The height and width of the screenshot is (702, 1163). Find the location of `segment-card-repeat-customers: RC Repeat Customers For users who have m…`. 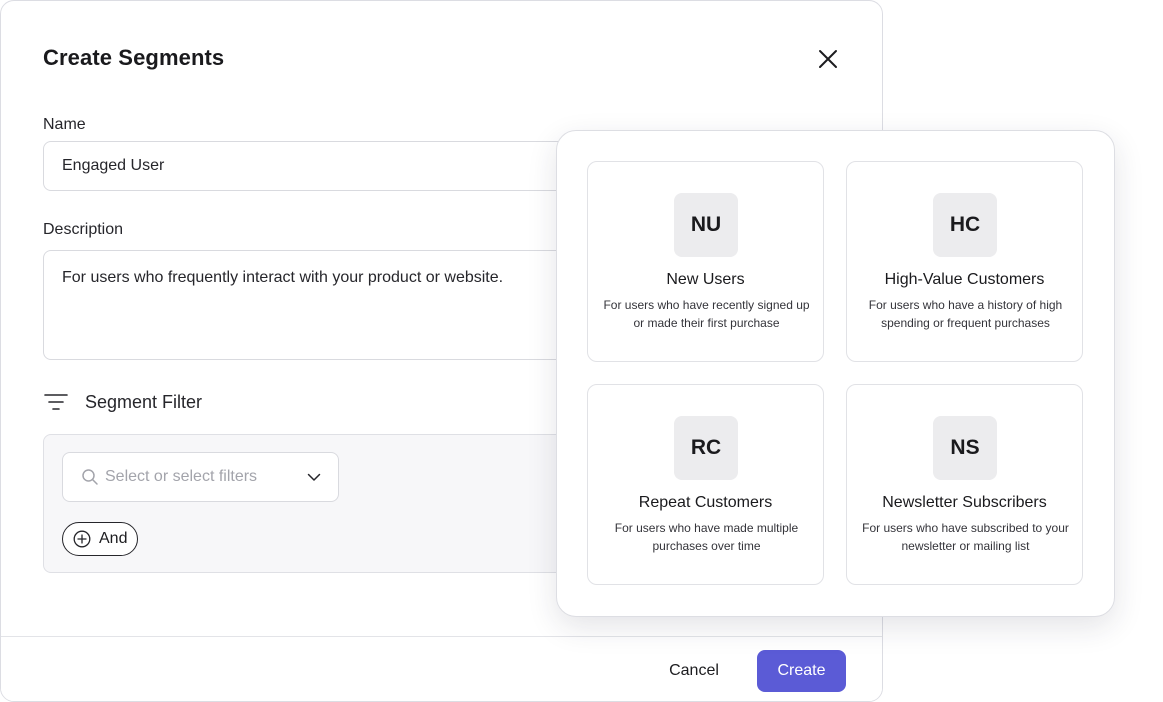

segment-card-repeat-customers: RC Repeat Customers For users who have m… is located at coordinates (705, 484).